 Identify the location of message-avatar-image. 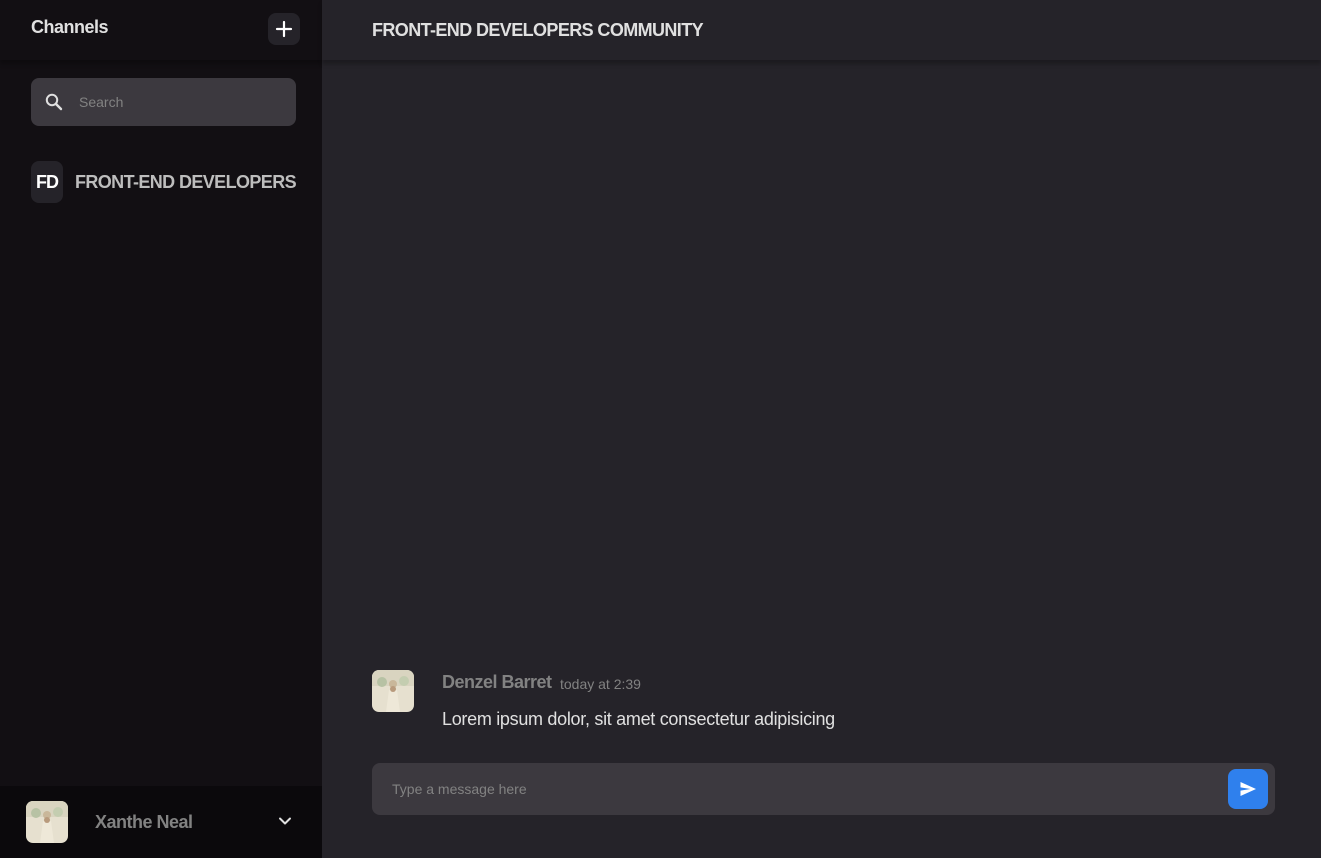
(393, 691).